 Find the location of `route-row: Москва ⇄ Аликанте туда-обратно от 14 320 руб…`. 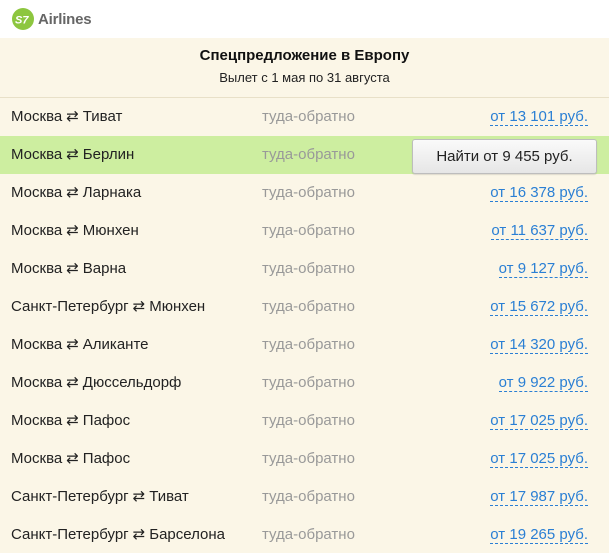

route-row: Москва ⇄ Аликанте туда-обратно от 14 320 руб… is located at coordinates (304, 345).